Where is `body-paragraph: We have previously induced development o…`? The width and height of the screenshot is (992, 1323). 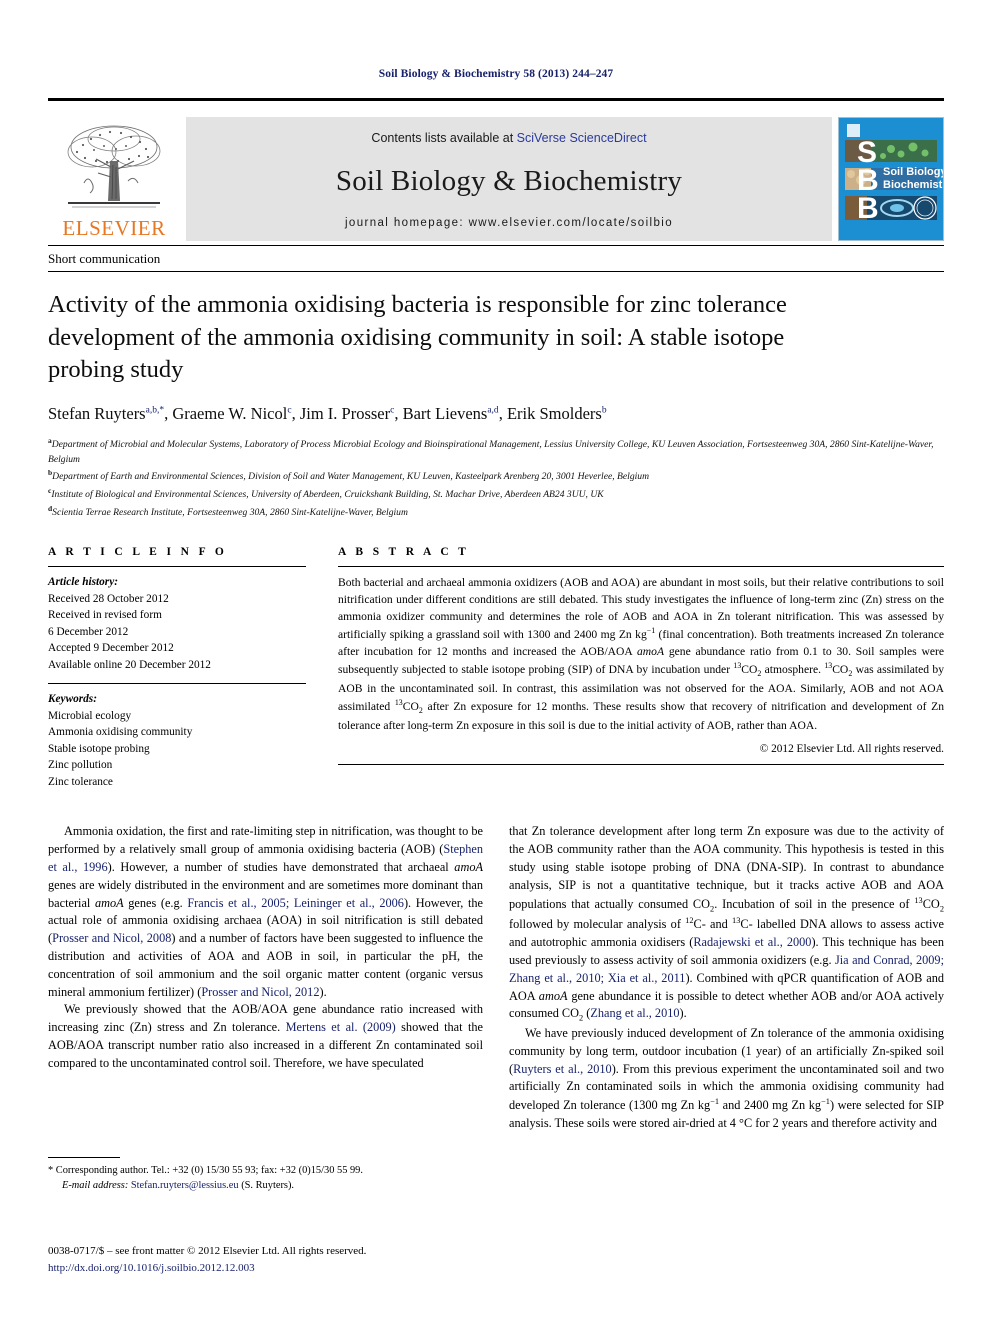 body-paragraph: We have previously induced development o… is located at coordinates (726, 1078).